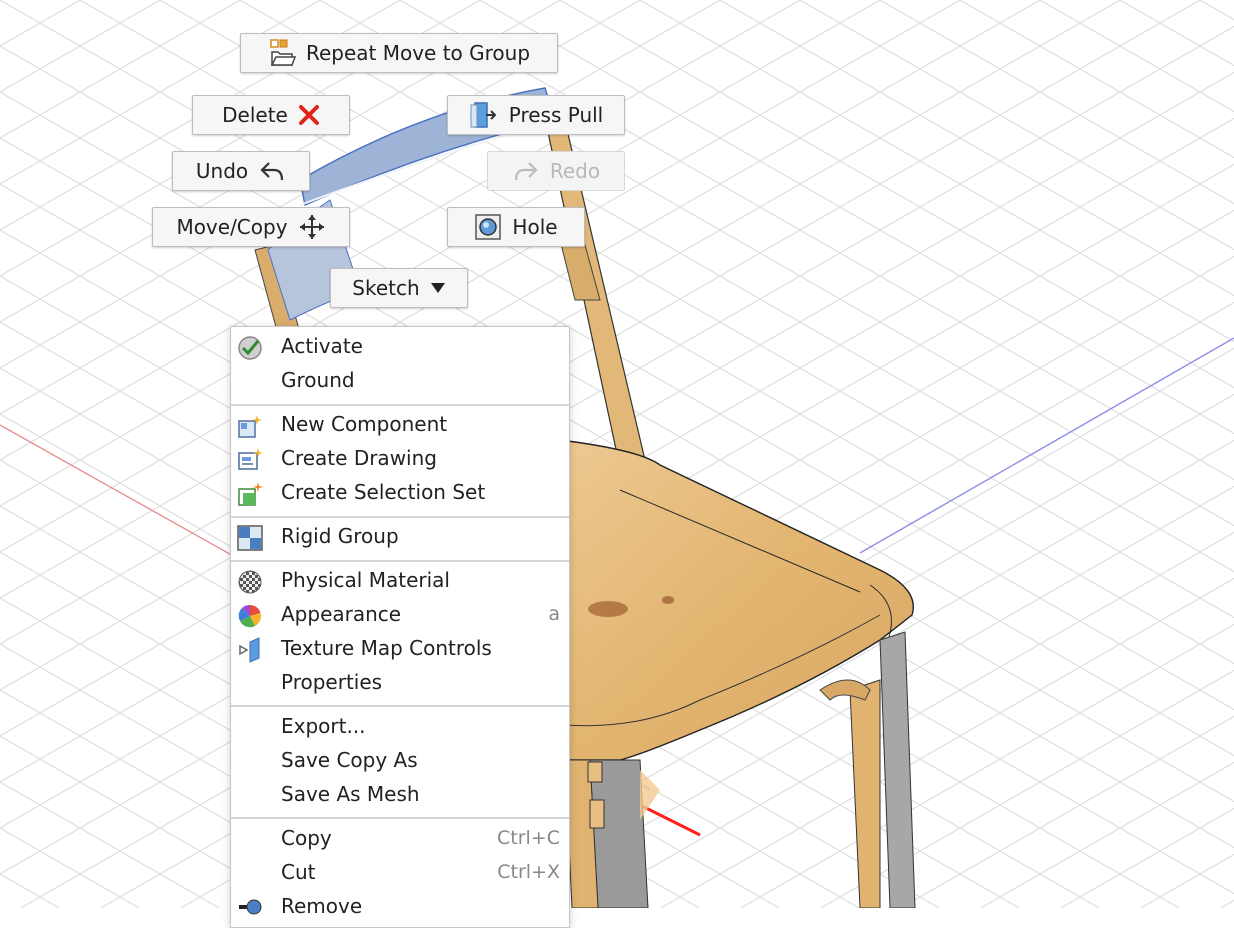 The image size is (1234, 928). Describe the element at coordinates (341, 614) in the screenshot. I see `menu-item-label: Appearance` at that location.